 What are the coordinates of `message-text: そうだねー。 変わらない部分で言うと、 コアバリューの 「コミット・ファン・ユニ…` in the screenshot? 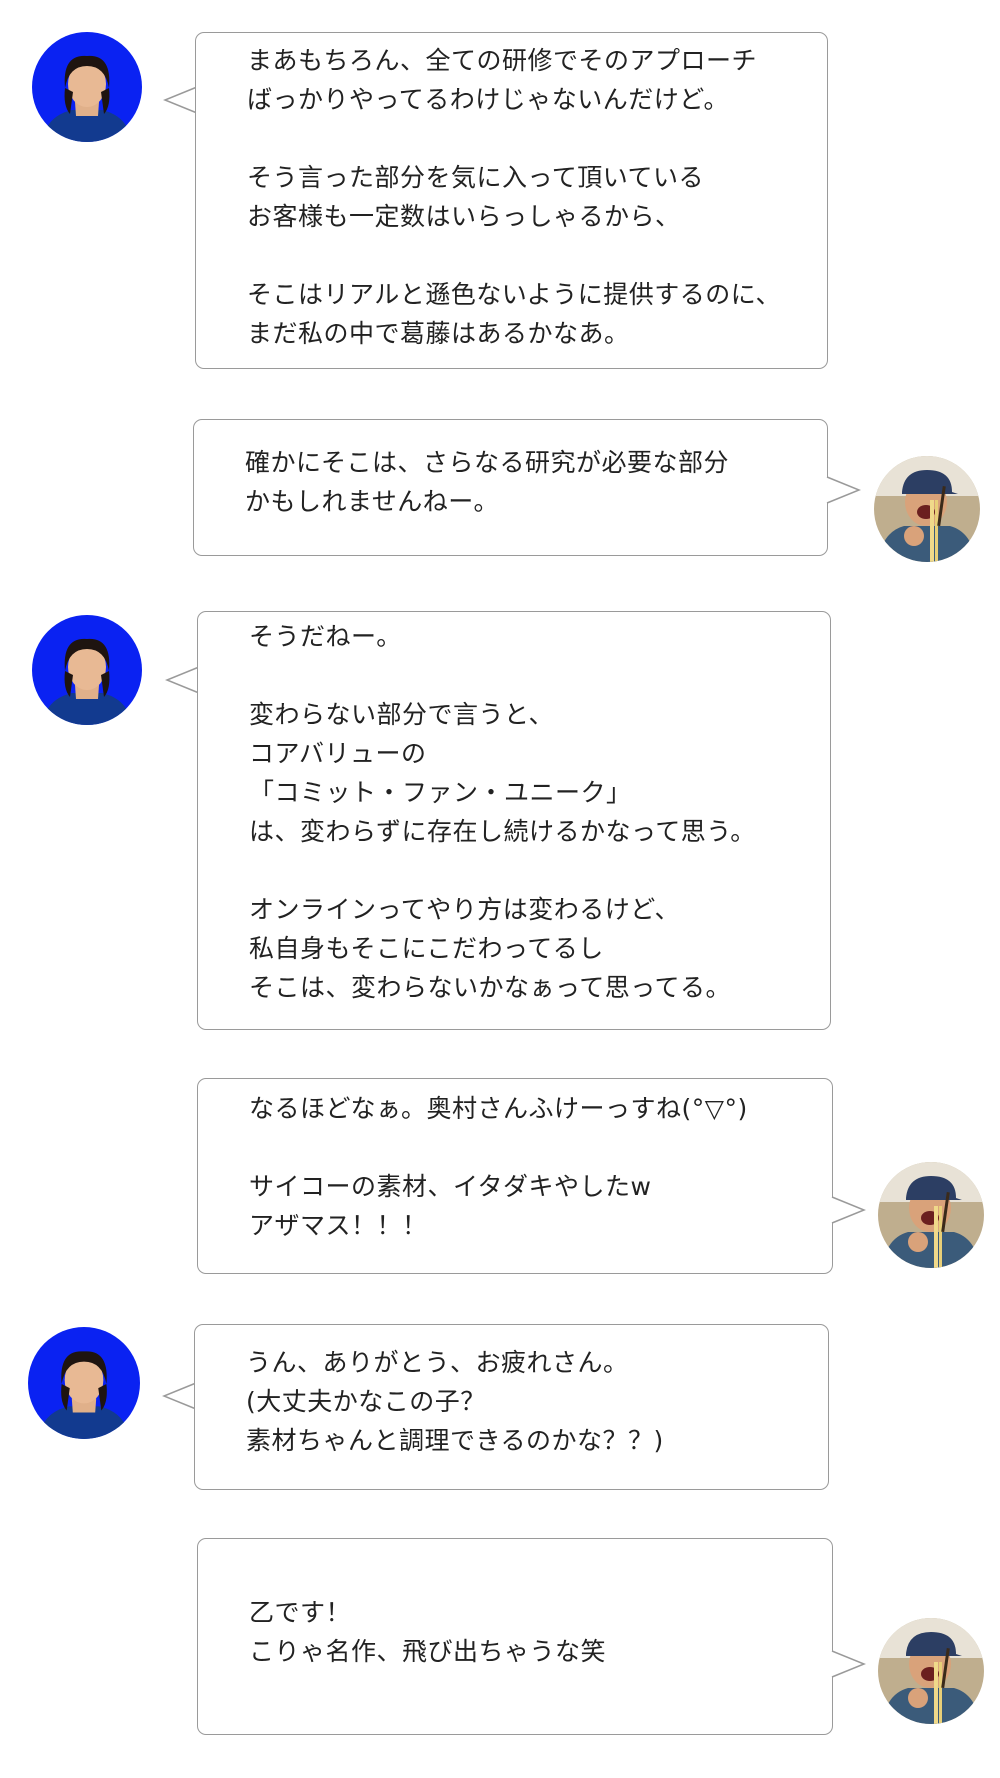 It's located at (502, 812).